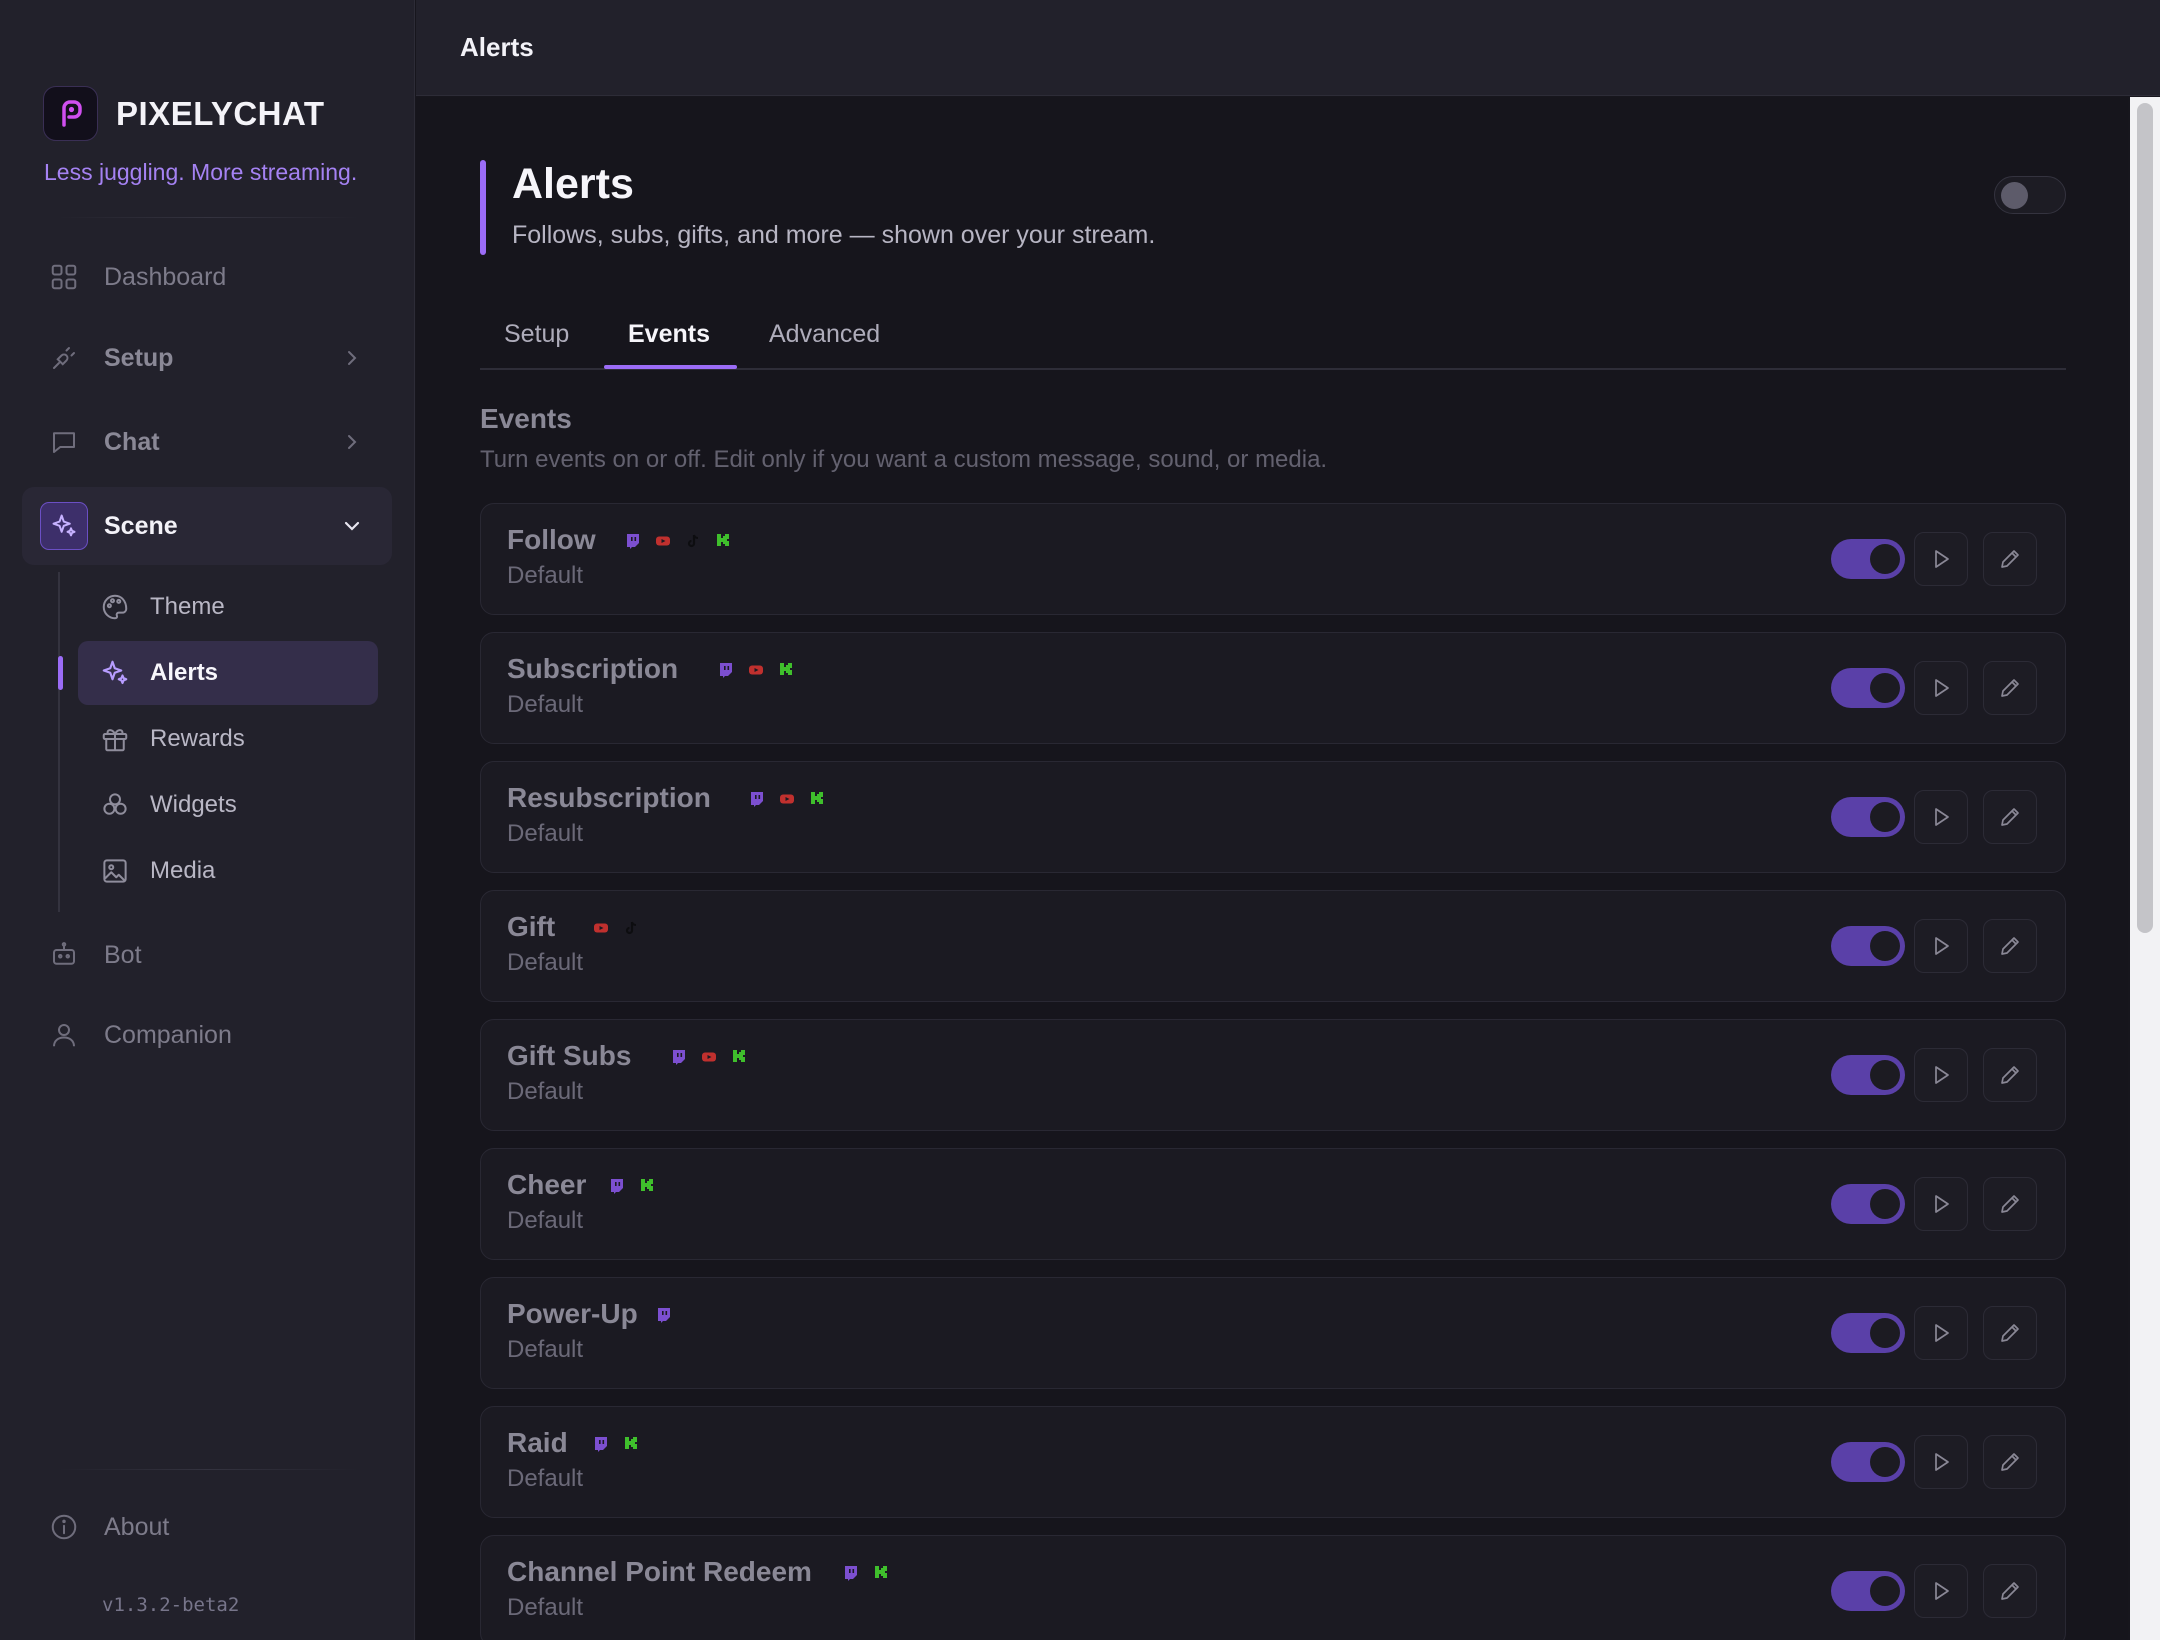 The width and height of the screenshot is (2160, 1640). Describe the element at coordinates (59, 742) in the screenshot. I see `subtree-line` at that location.